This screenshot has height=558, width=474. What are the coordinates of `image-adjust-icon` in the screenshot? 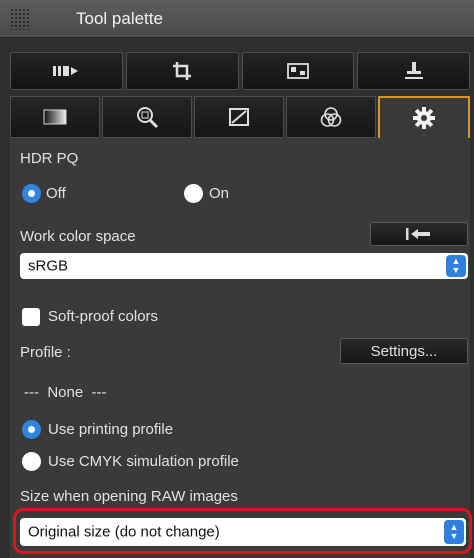 It's located at (297, 71).